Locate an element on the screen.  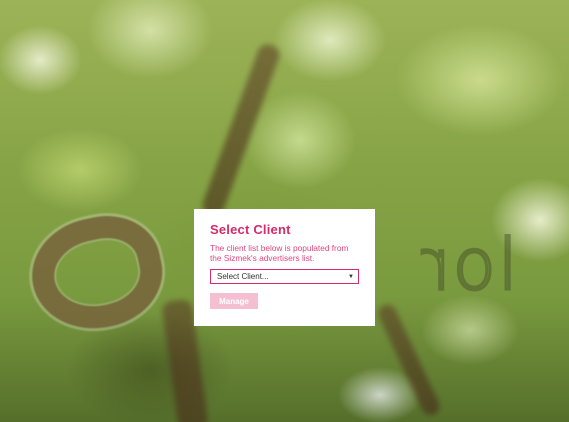
panel-title: Select Client is located at coordinates (250, 229).